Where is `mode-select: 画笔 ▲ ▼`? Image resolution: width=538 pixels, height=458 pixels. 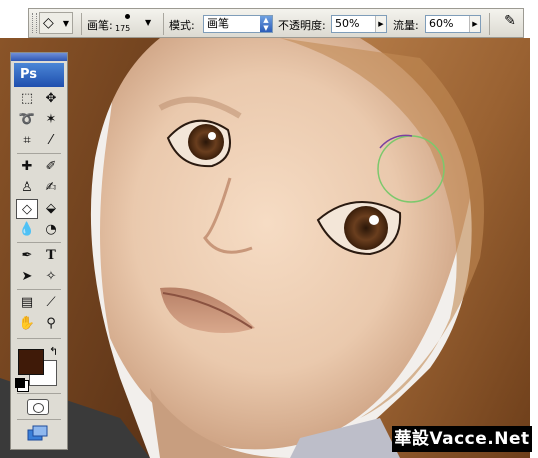
mode-select: 画笔 ▲ ▼ is located at coordinates (238, 24).